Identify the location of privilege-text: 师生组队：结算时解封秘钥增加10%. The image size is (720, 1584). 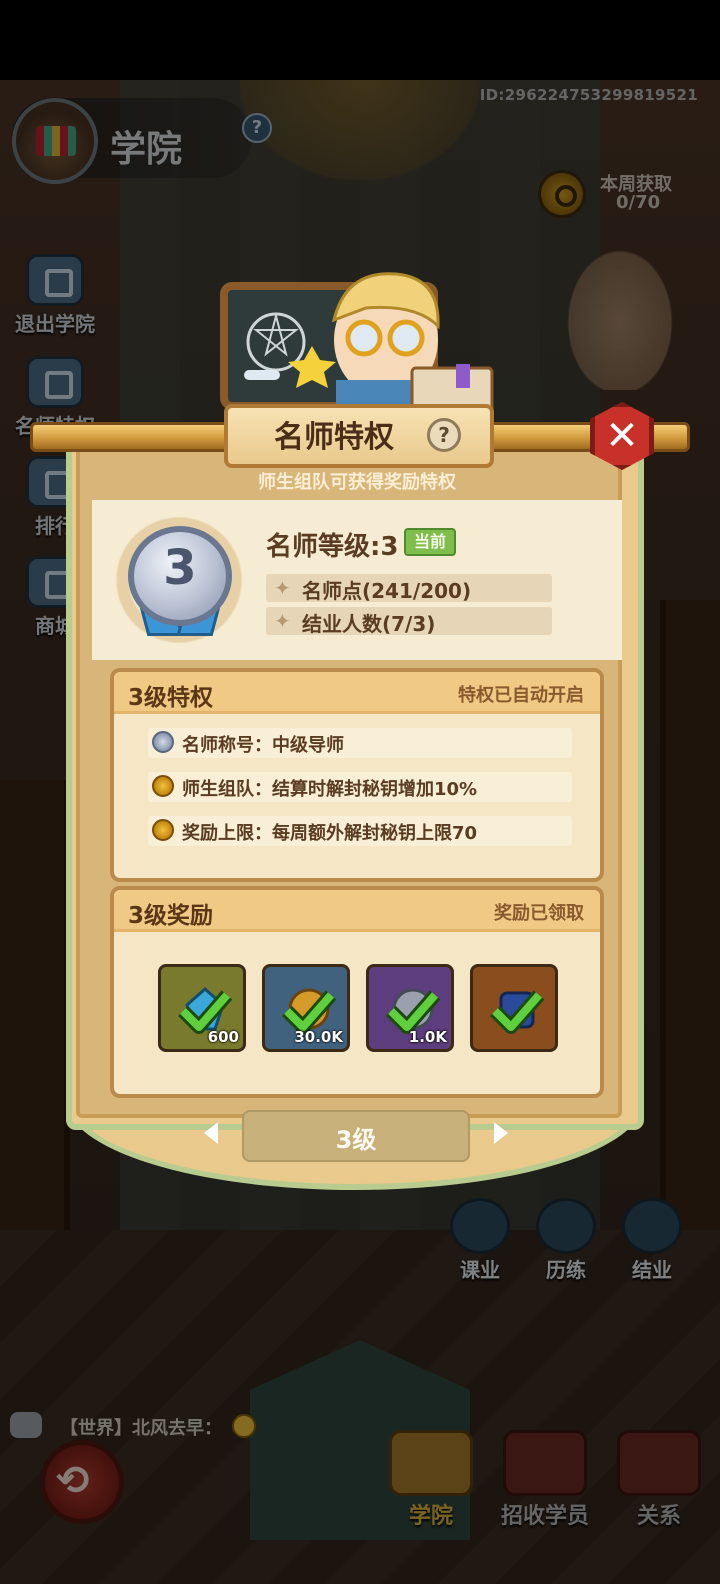
(330, 789).